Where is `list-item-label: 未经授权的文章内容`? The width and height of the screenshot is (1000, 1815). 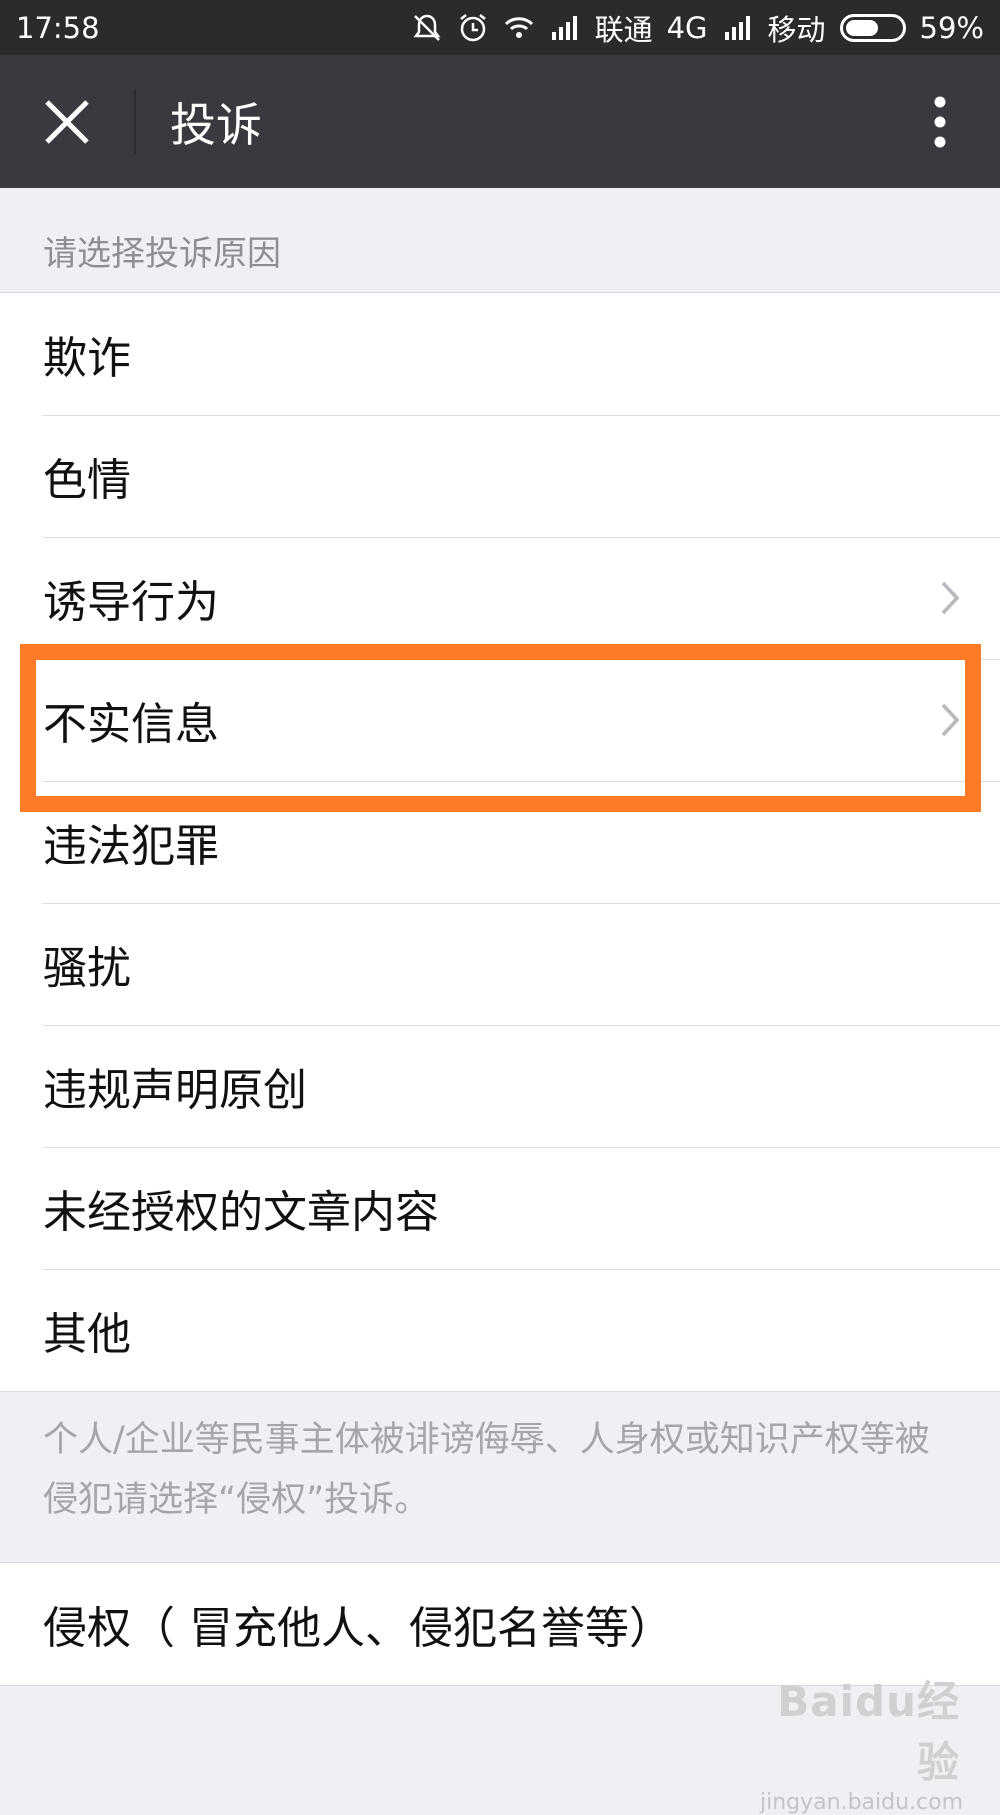 list-item-label: 未经授权的文章内容 is located at coordinates (241, 1212).